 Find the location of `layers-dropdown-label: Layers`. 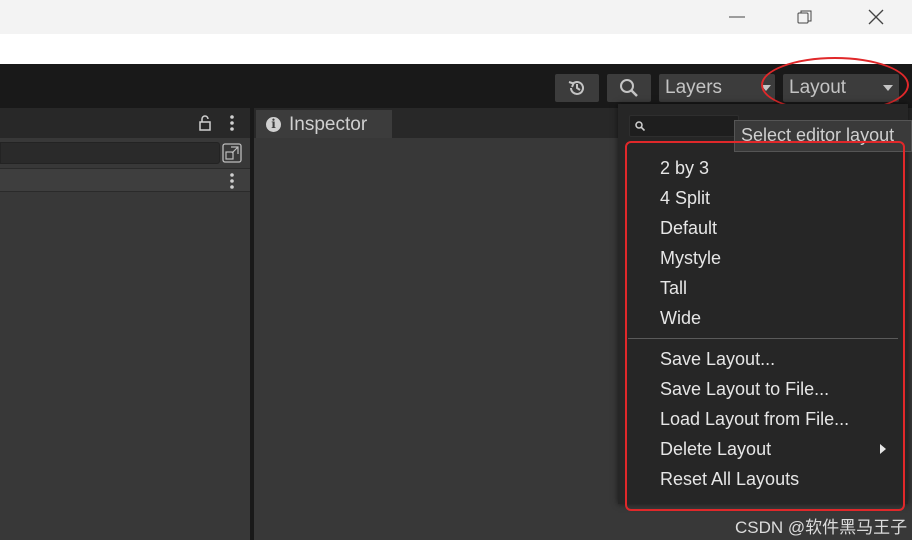

layers-dropdown-label: Layers is located at coordinates (694, 87).